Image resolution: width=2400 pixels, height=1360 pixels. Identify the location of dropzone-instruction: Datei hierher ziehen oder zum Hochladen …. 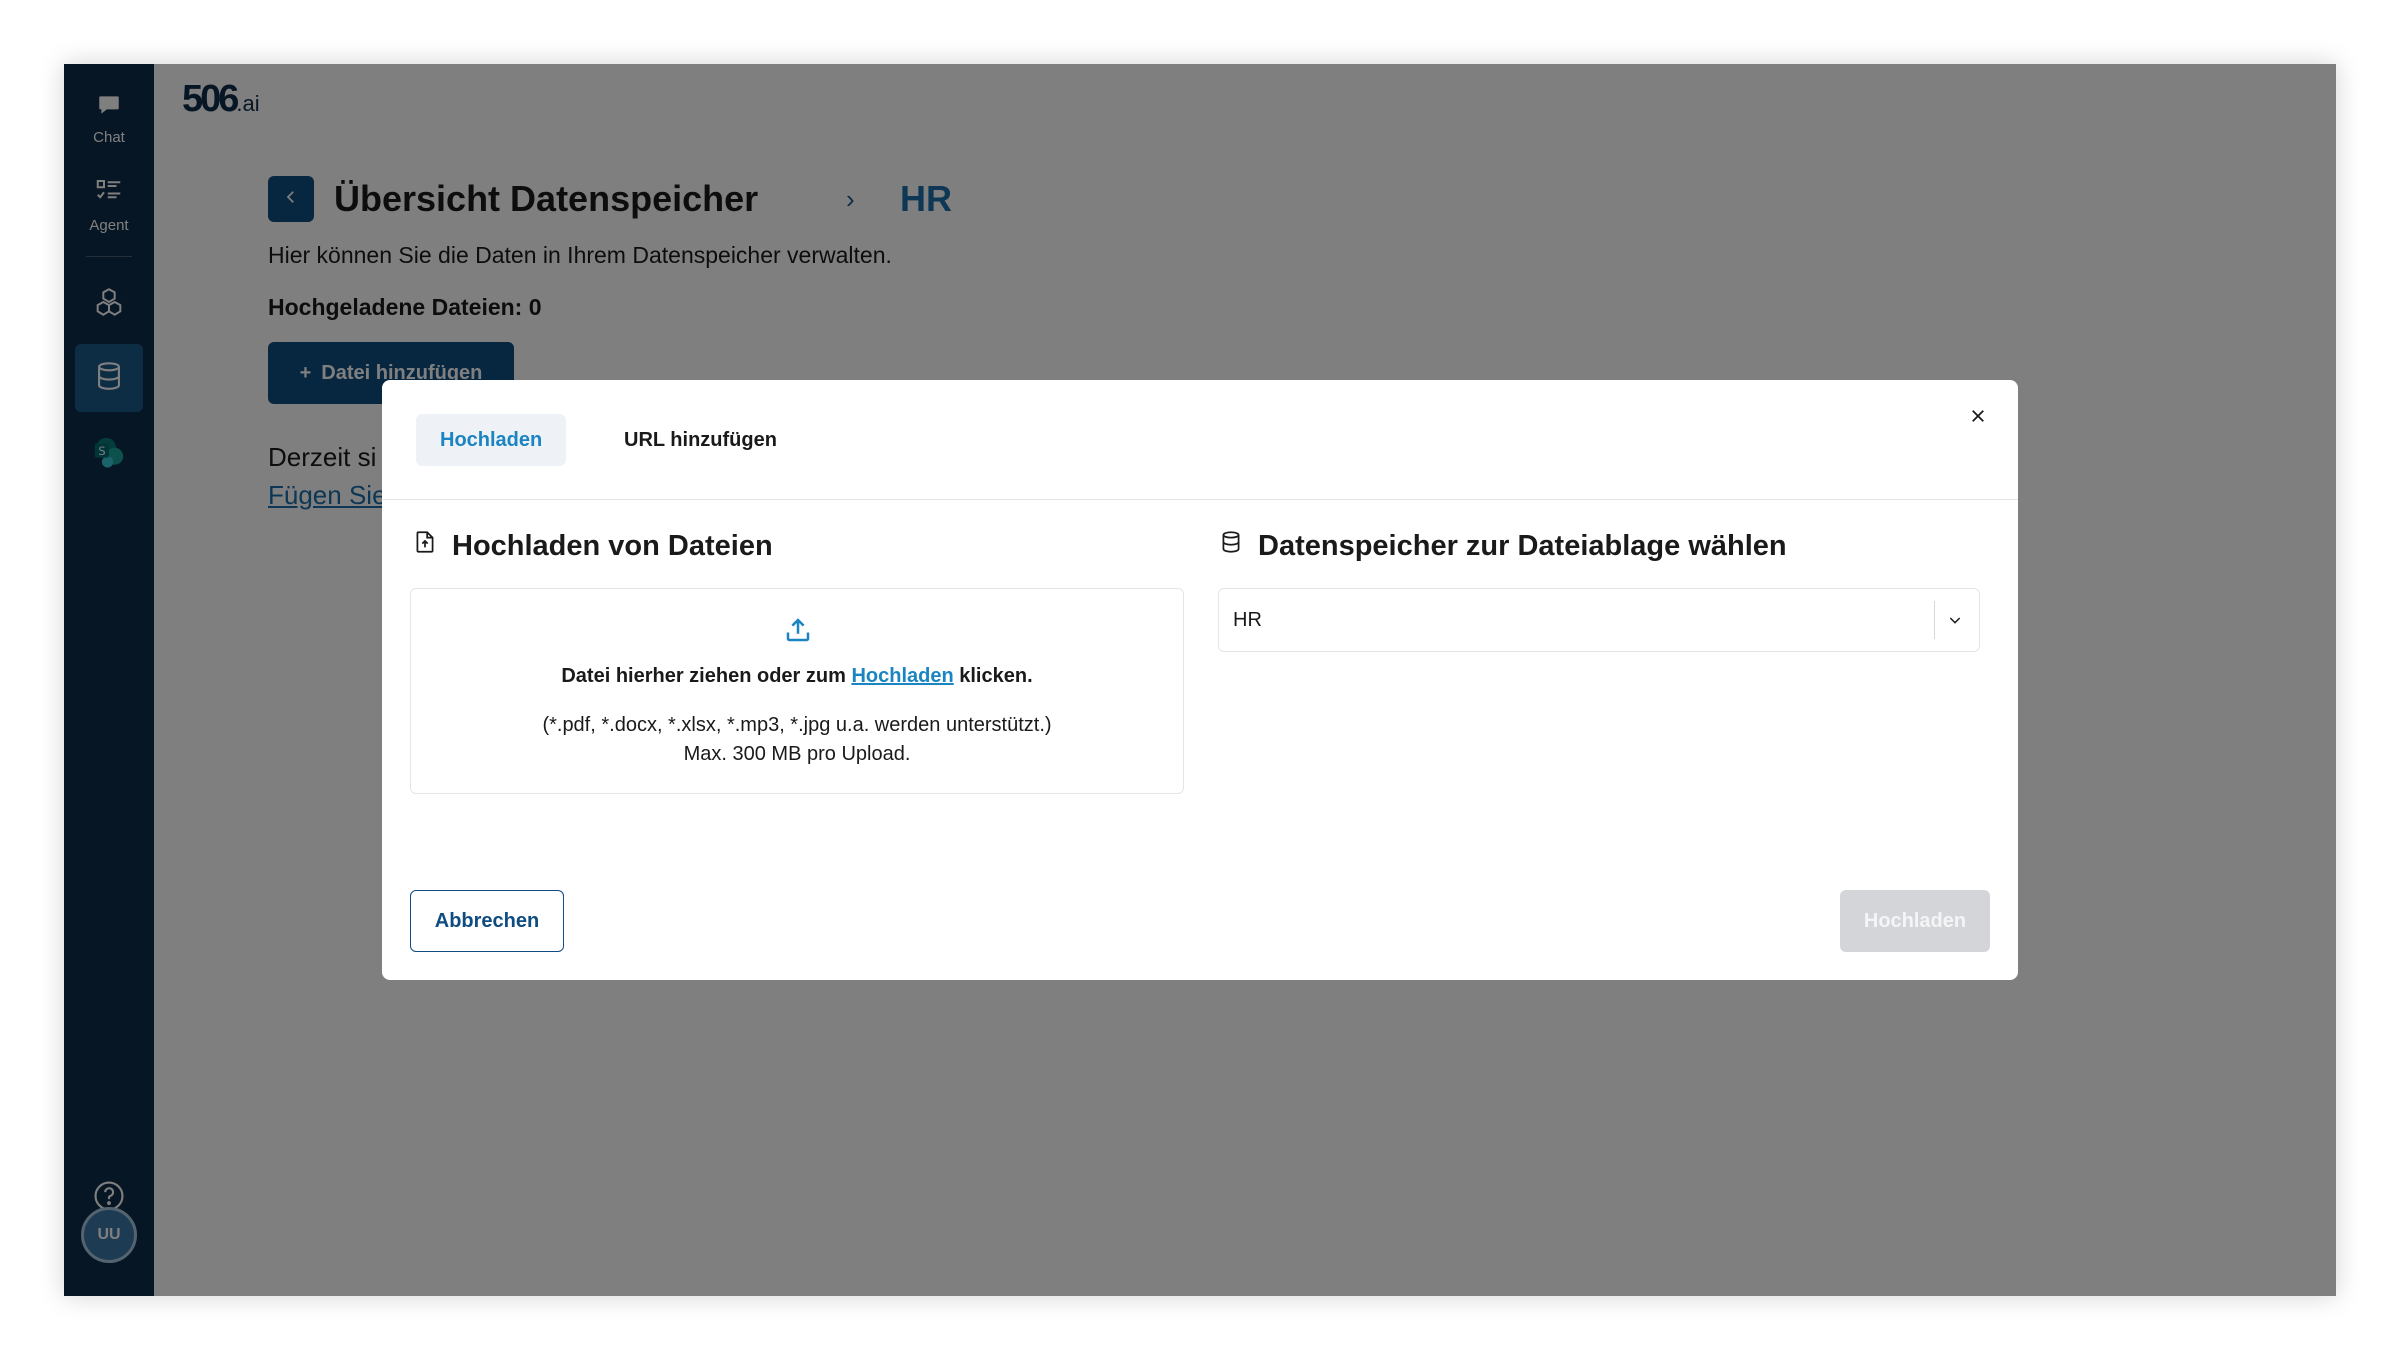
(797, 676).